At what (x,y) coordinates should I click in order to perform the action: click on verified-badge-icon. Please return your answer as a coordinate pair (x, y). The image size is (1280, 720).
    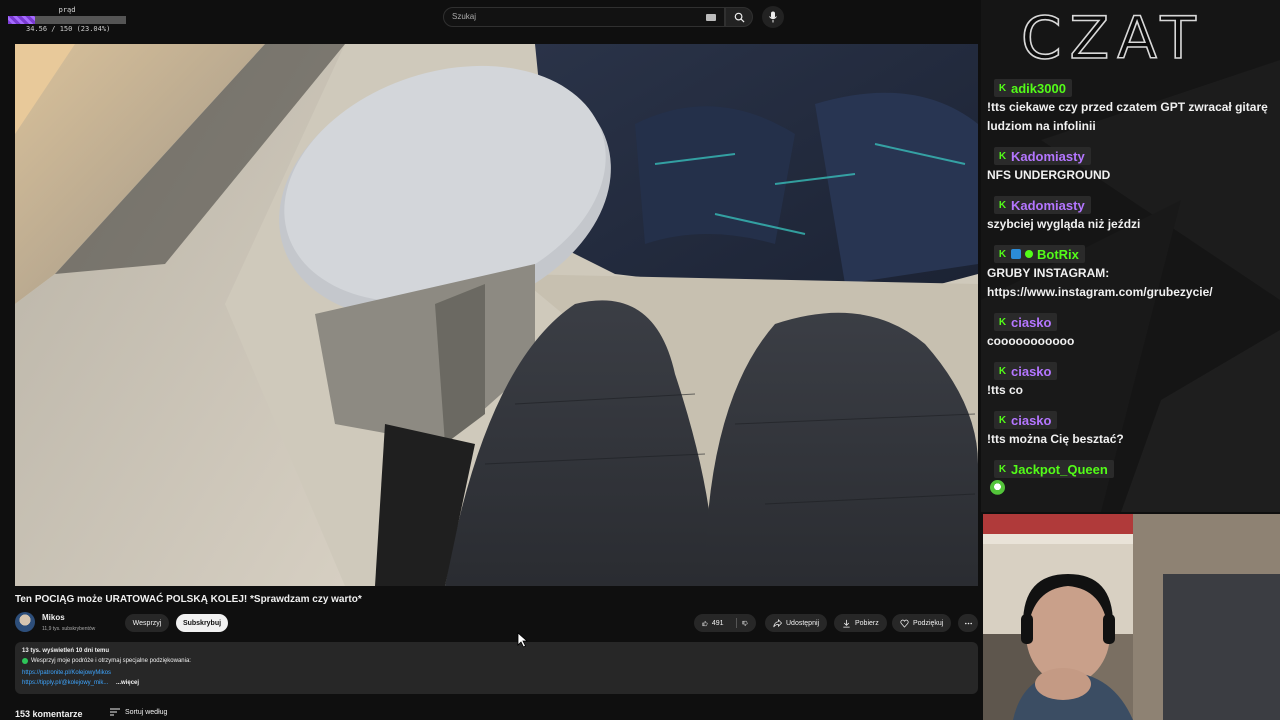
    Looking at the image, I should click on (1029, 254).